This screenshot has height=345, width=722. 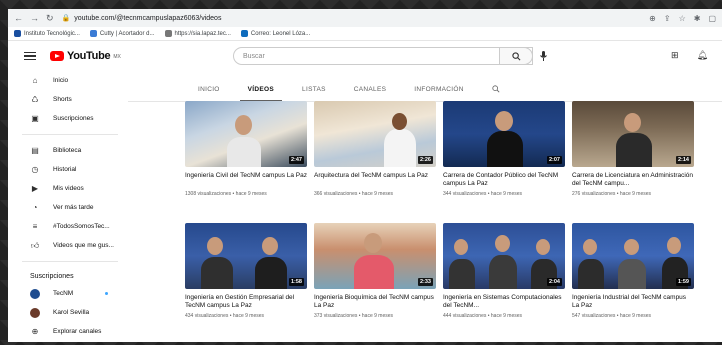 I want to click on extensions-icon: ✱, so click(x=697, y=18).